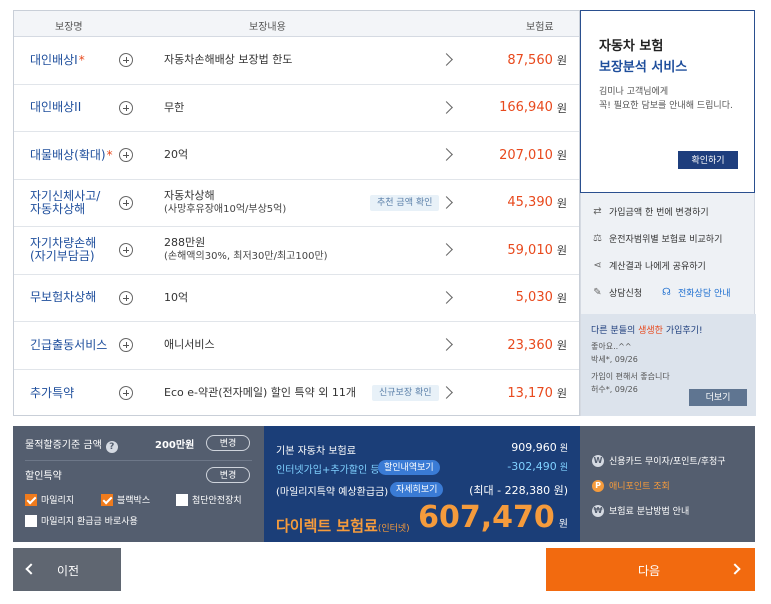  I want to click on table-row: 긴급출동서비스 애니서비스 23,360 원, so click(296, 346).